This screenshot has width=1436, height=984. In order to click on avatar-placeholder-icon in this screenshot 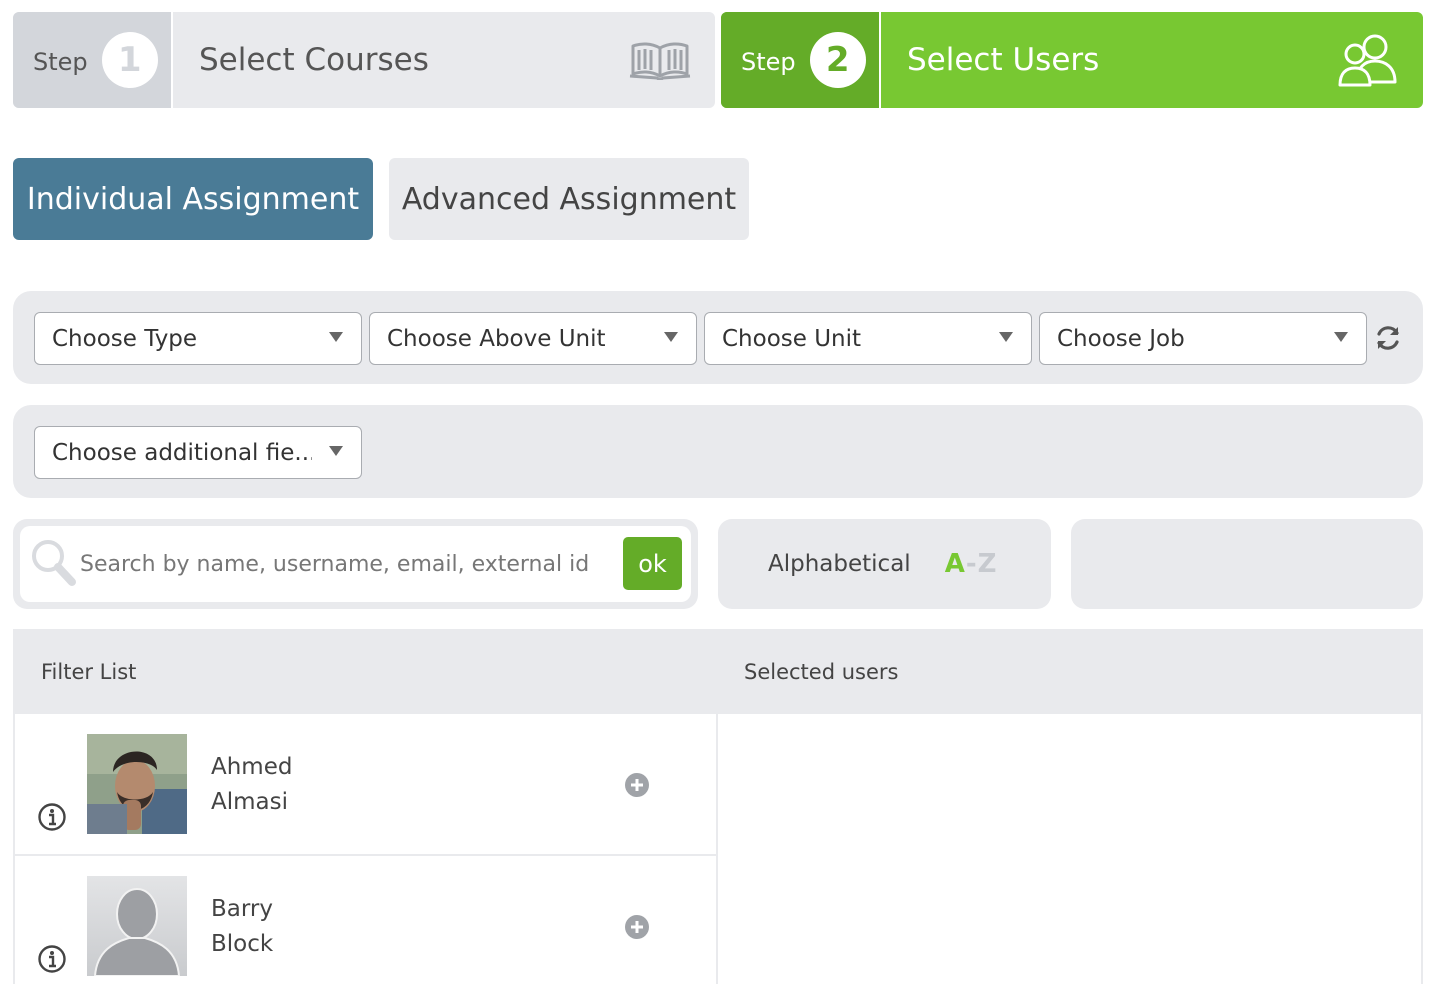, I will do `click(137, 926)`.